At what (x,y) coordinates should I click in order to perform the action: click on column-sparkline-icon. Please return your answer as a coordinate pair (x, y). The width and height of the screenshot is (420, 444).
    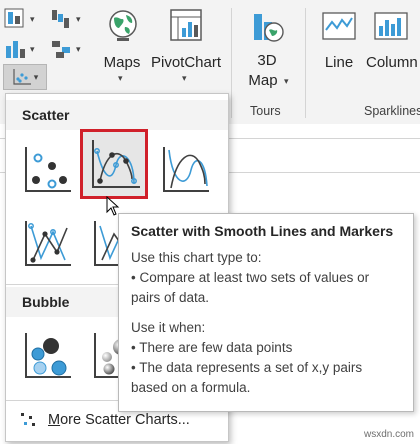
    Looking at the image, I should click on (391, 26).